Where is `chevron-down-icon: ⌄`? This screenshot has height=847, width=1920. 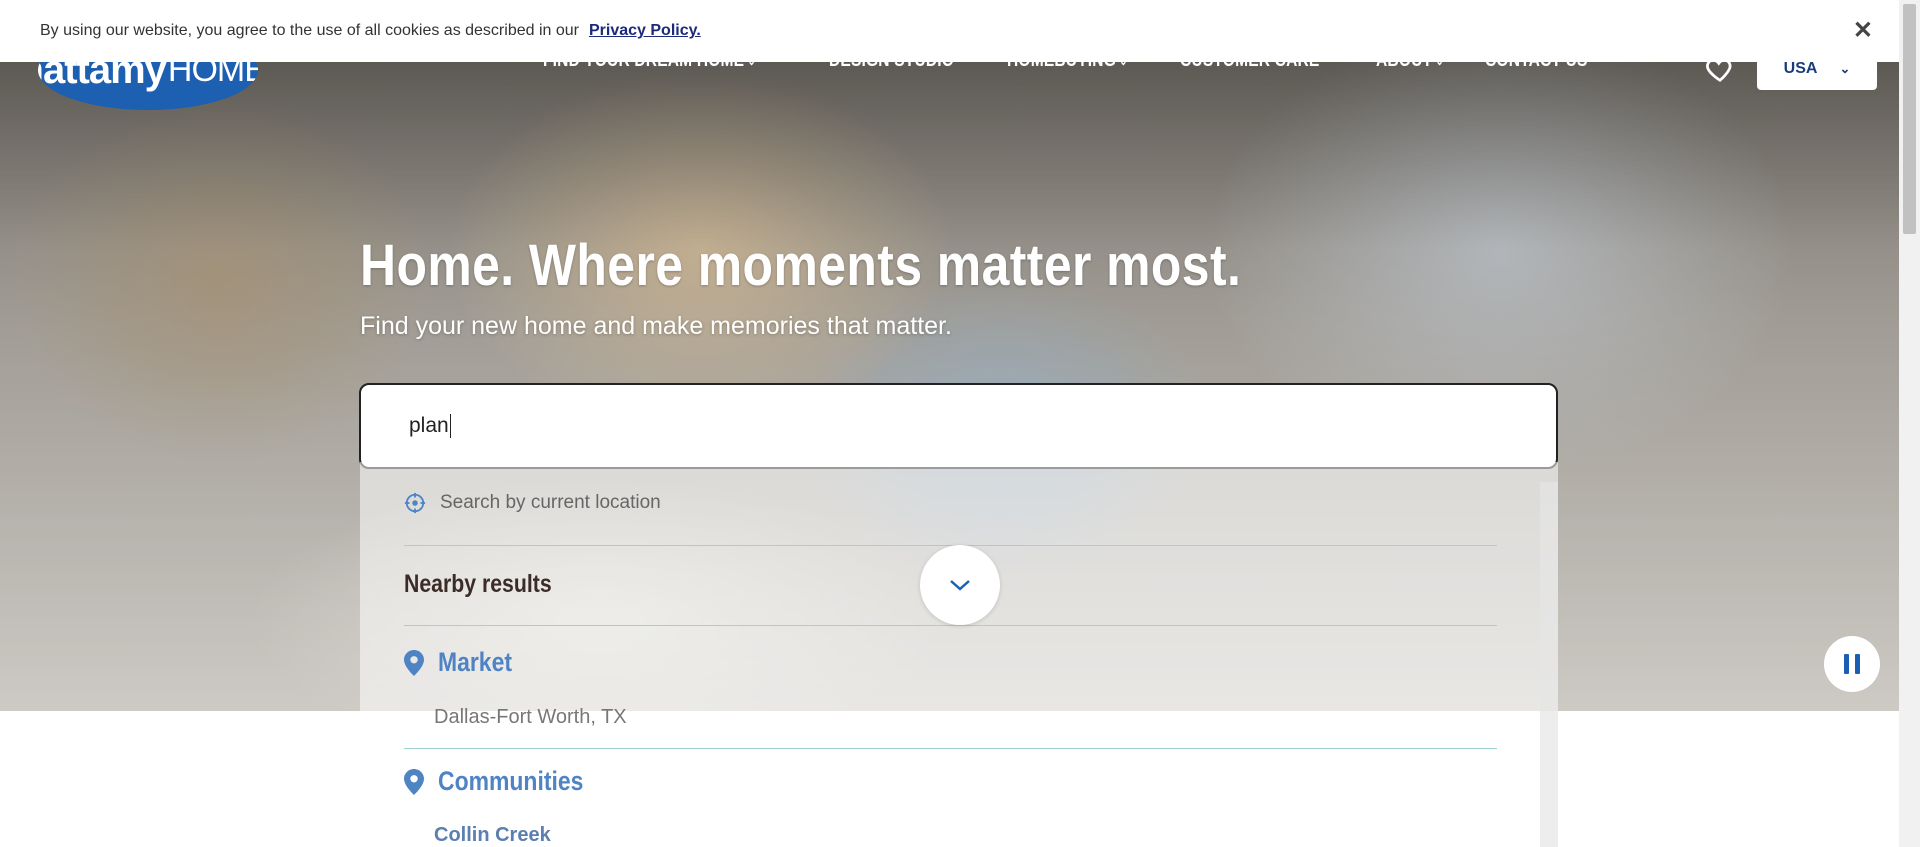 chevron-down-icon: ⌄ is located at coordinates (1845, 68).